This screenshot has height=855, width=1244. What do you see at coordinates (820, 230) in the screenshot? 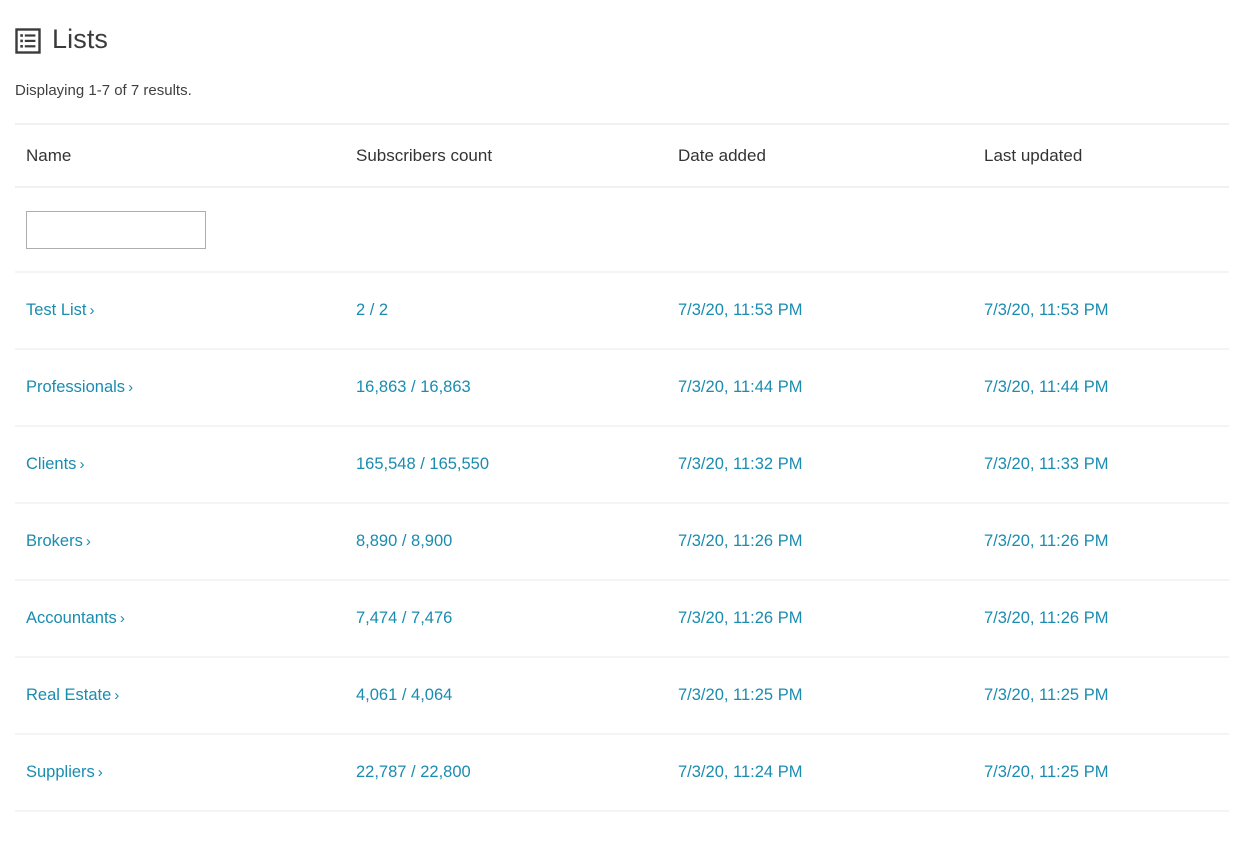
I see `filter-cell-date-added` at bounding box center [820, 230].